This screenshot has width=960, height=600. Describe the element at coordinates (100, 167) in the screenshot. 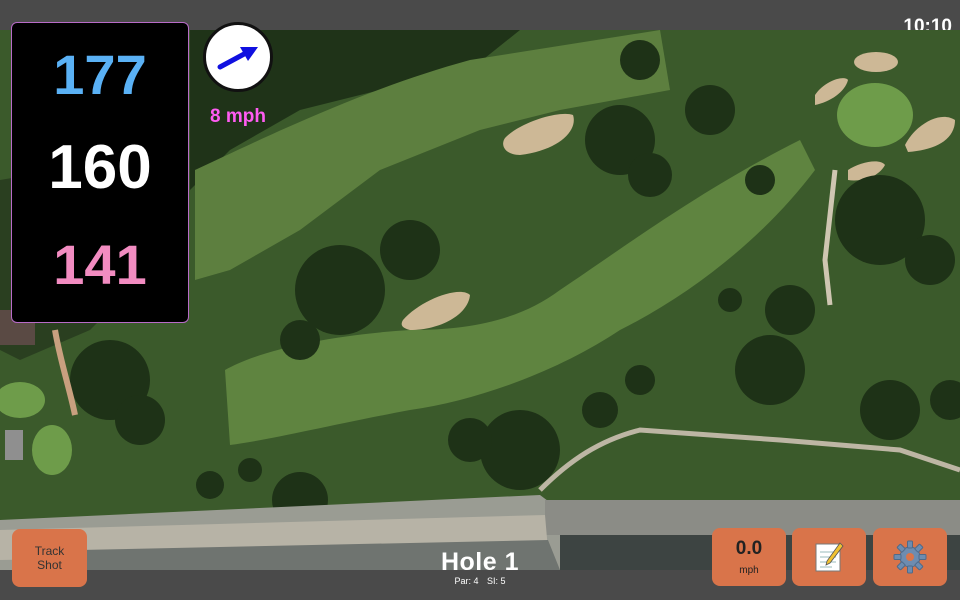

I see `middle-distance: 160` at that location.